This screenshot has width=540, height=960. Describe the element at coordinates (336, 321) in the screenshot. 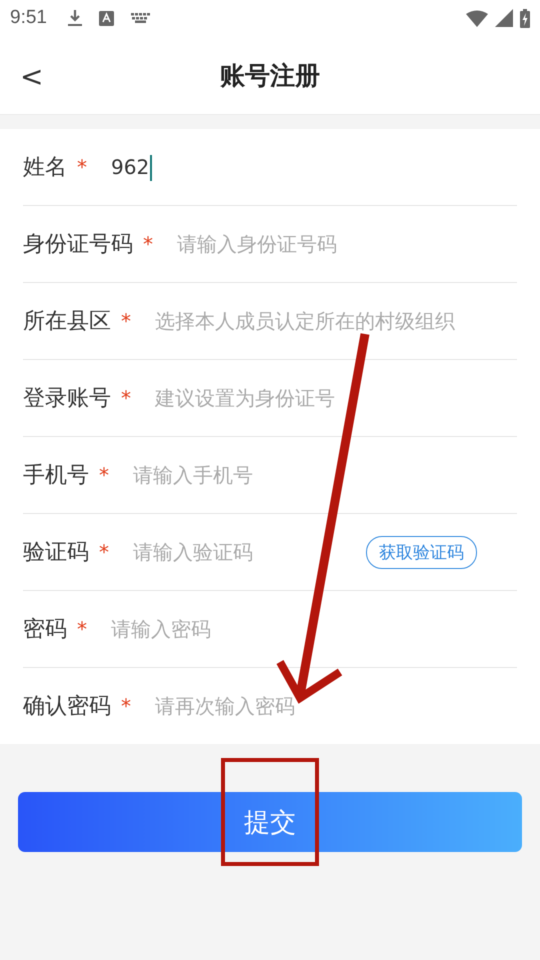

I see `input-field: 选择本人成员认定所在的村级组织` at that location.